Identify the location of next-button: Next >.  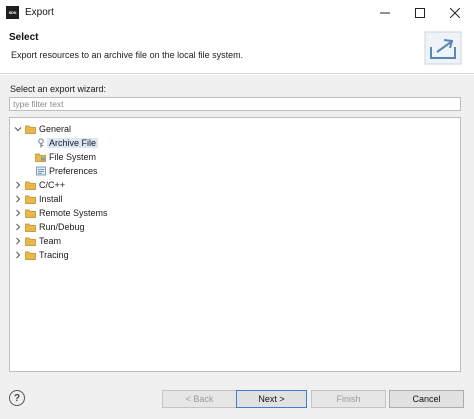
(271, 399).